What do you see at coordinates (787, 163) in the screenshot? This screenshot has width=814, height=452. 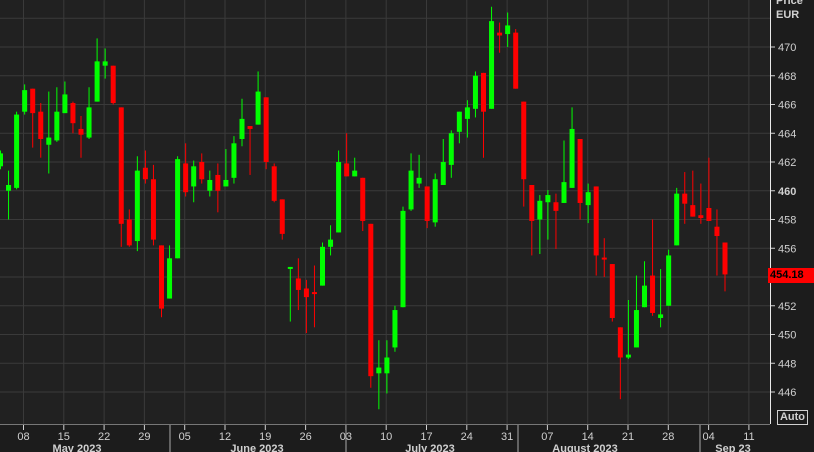 I see `y-tick-label: 462` at bounding box center [787, 163].